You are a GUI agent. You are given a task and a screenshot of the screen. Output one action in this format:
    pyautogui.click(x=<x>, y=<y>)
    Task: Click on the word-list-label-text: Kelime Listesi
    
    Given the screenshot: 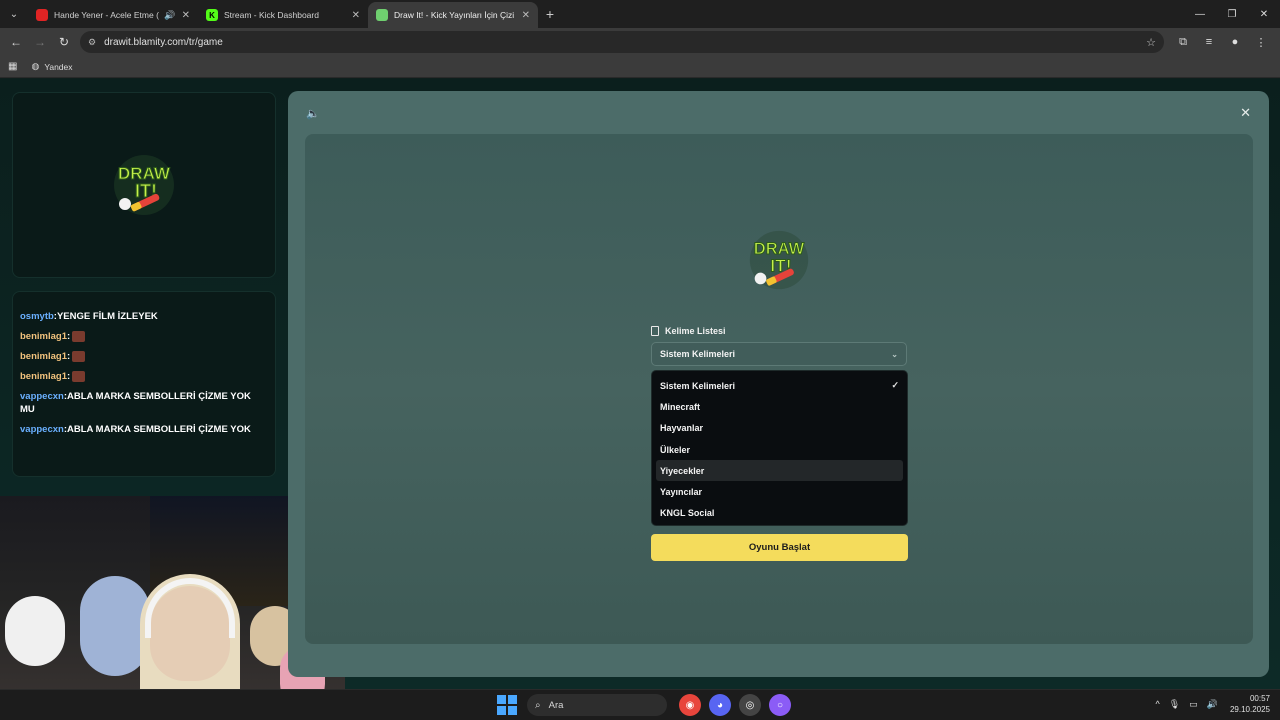 What is the action you would take?
    pyautogui.click(x=695, y=331)
    